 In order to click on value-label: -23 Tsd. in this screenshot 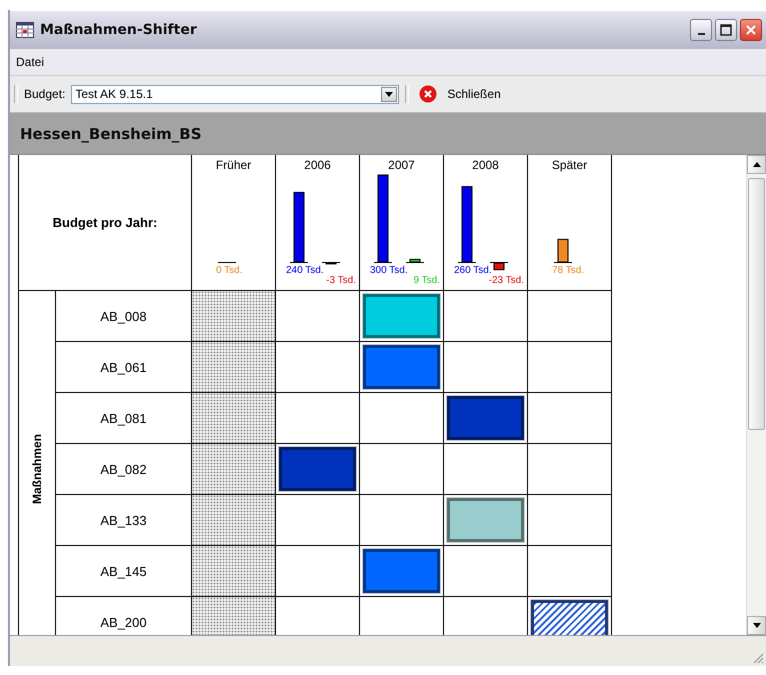, I will do `click(506, 280)`.